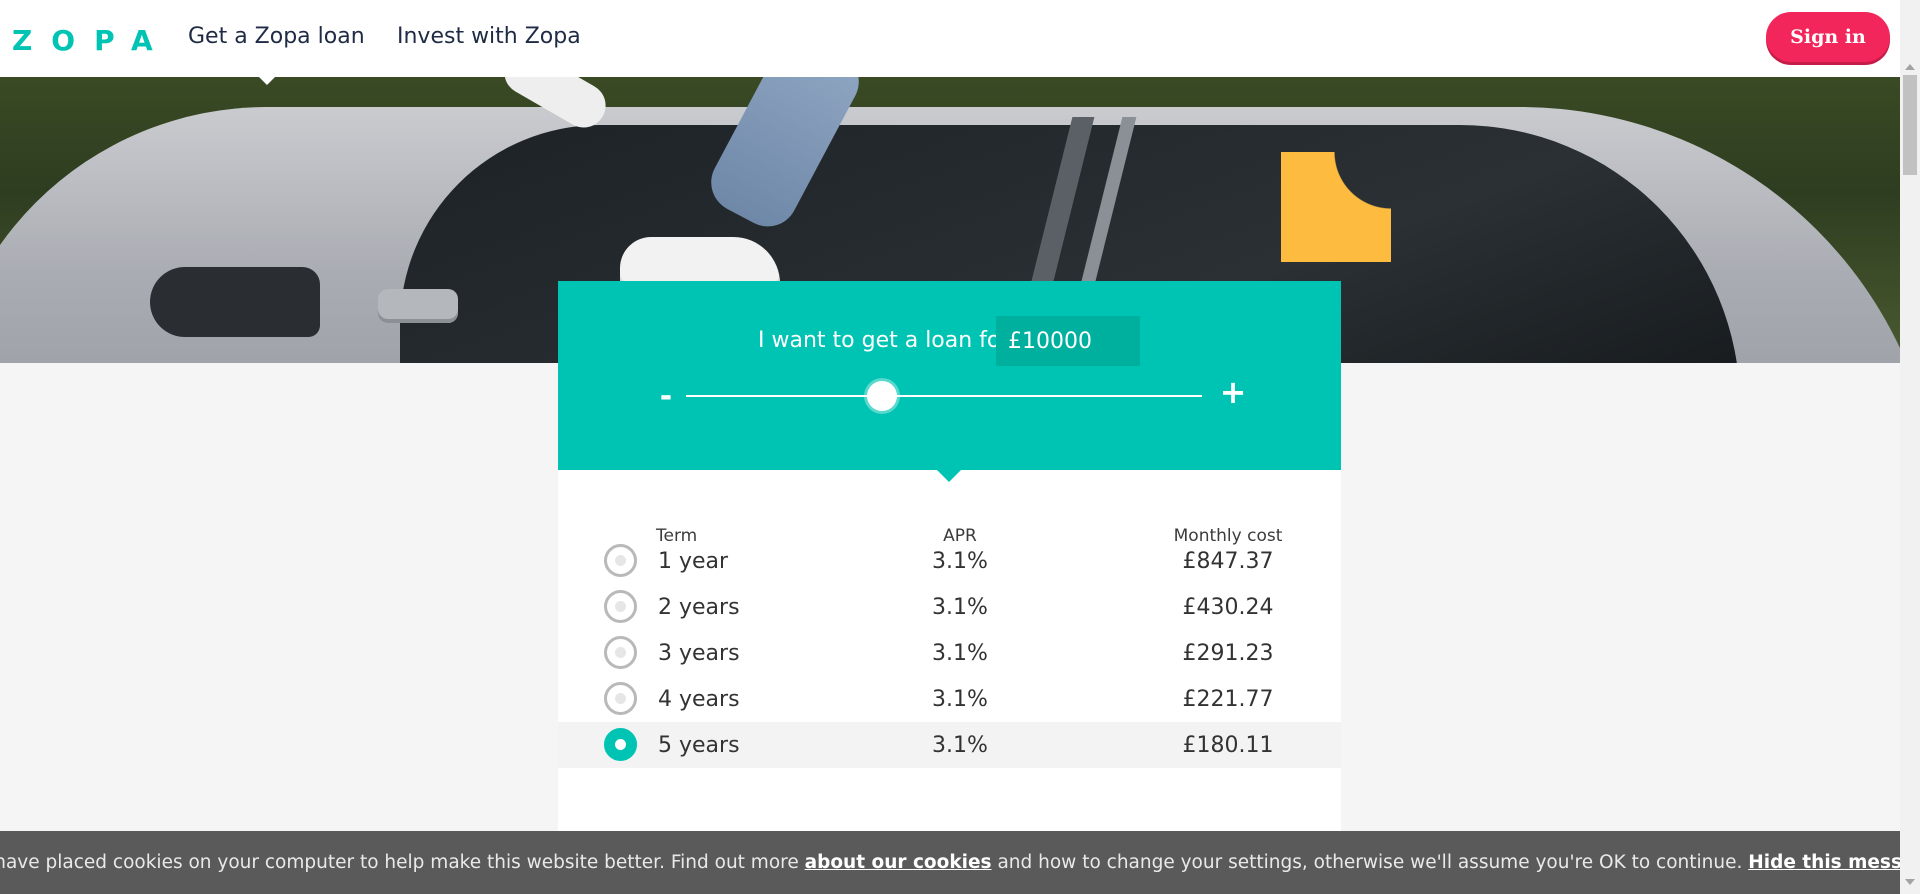  I want to click on term-option-row: 1 year 3.1% £847.37, so click(949, 561).